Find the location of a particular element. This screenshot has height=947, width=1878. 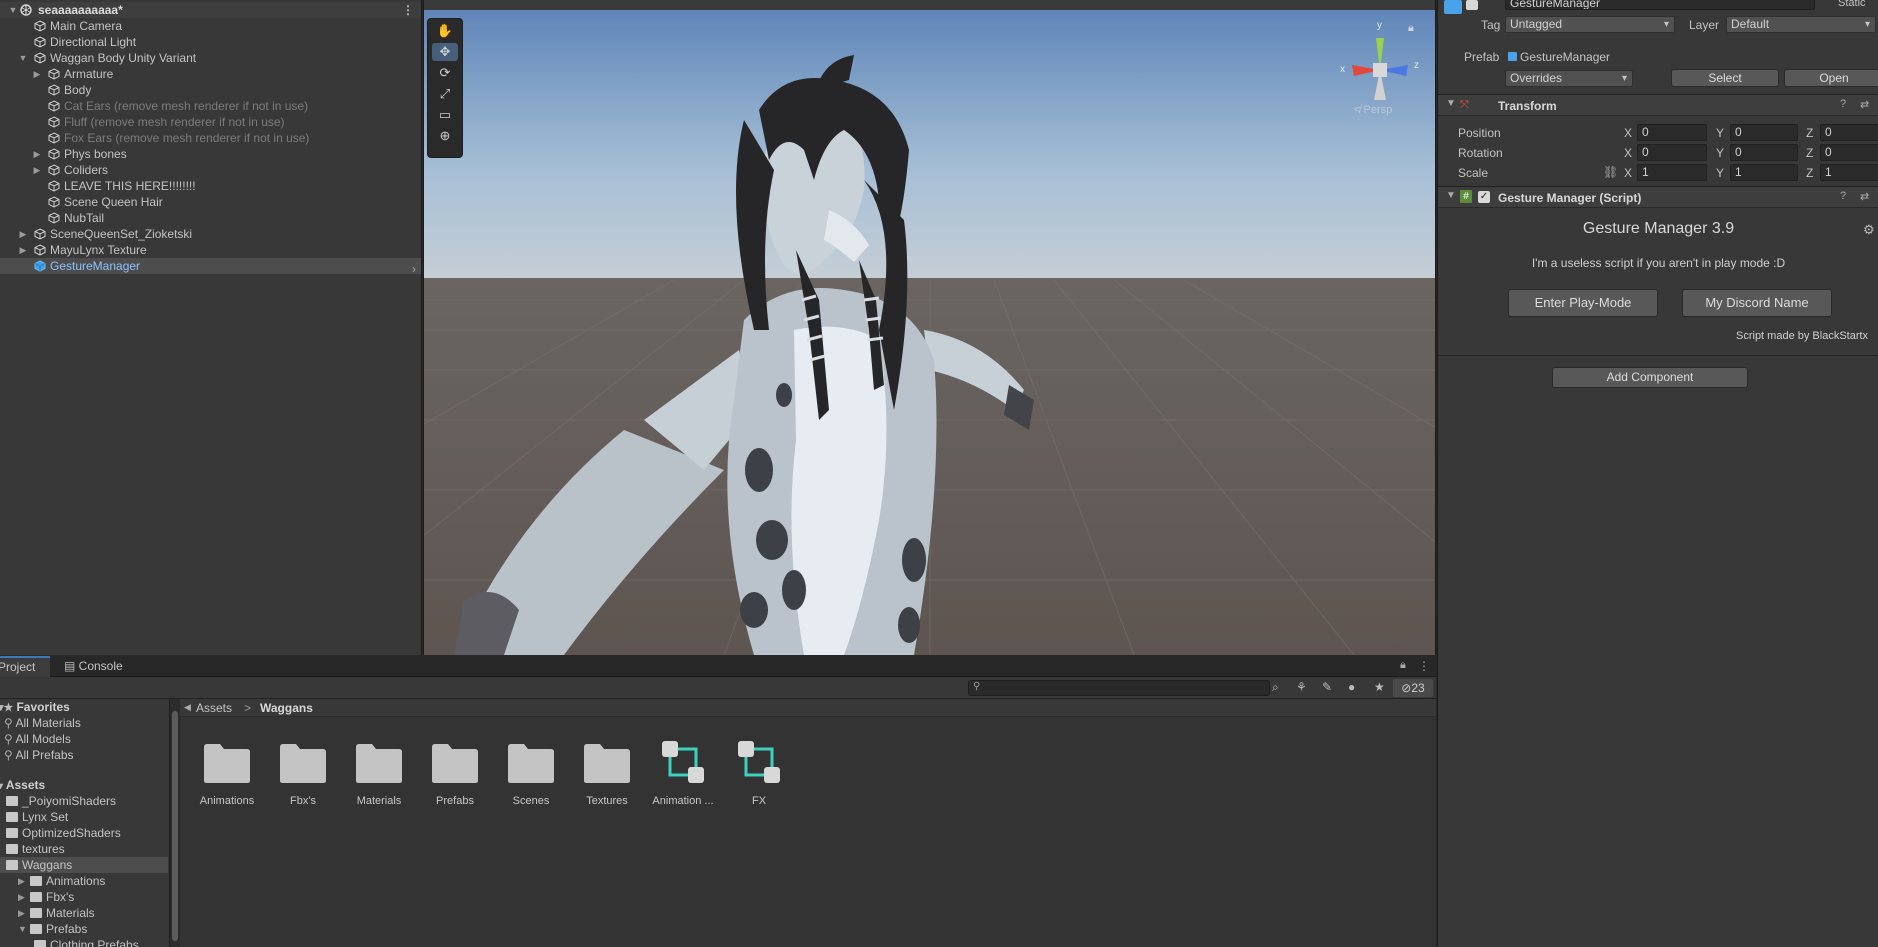

project-search-input: ⚲ is located at coordinates (1119, 688).